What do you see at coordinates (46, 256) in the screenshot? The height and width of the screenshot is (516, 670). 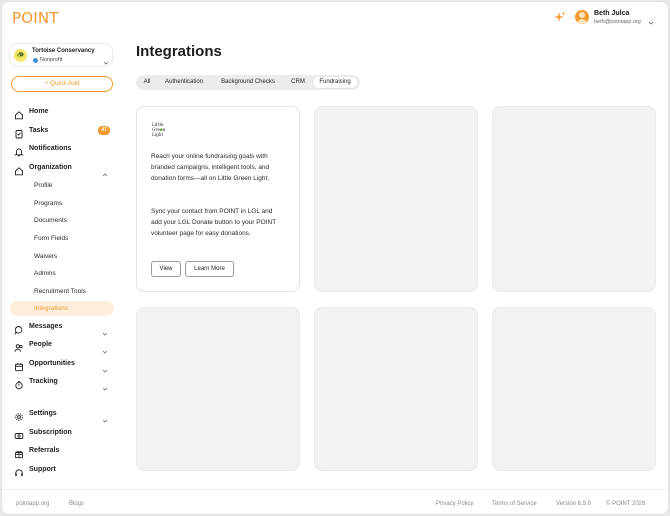 I see `nav-sub-label: Waivers` at bounding box center [46, 256].